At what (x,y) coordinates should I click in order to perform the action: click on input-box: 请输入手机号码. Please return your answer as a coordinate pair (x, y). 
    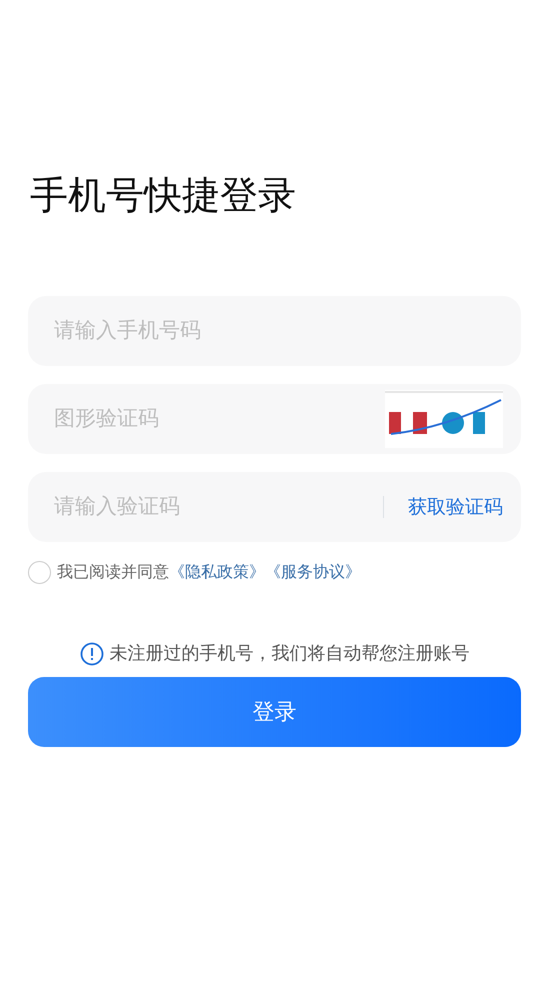
    Looking at the image, I should click on (274, 331).